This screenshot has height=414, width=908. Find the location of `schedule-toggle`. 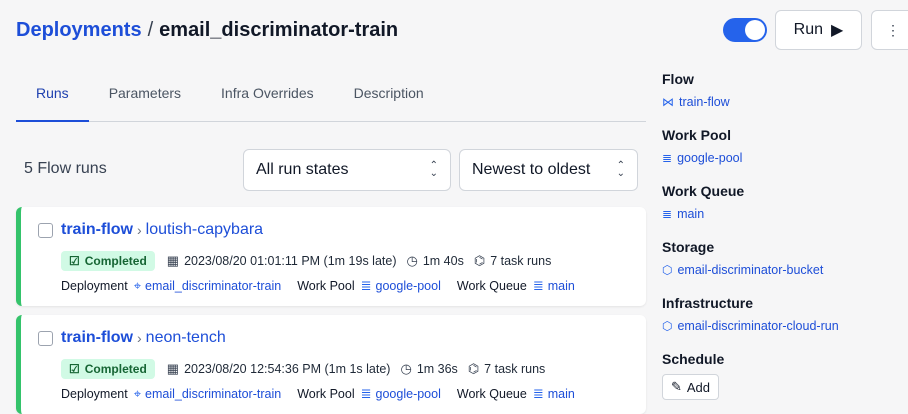

schedule-toggle is located at coordinates (745, 30).